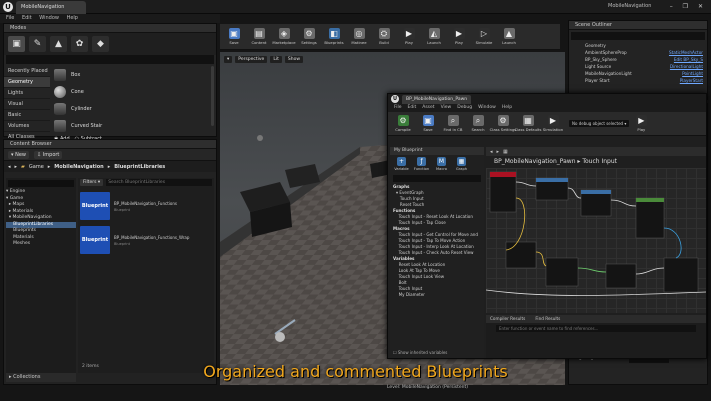  I want to click on folder-search-input, so click(41, 183).